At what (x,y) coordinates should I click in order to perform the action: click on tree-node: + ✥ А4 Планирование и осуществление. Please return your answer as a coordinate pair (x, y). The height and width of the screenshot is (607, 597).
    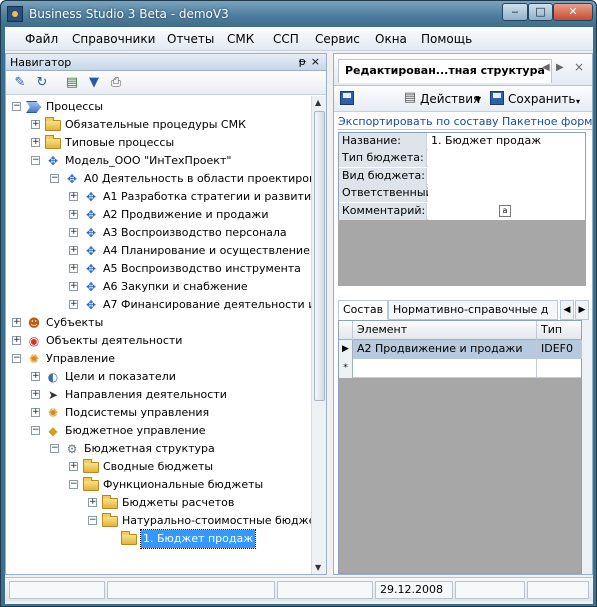
    Looking at the image, I should click on (158, 251).